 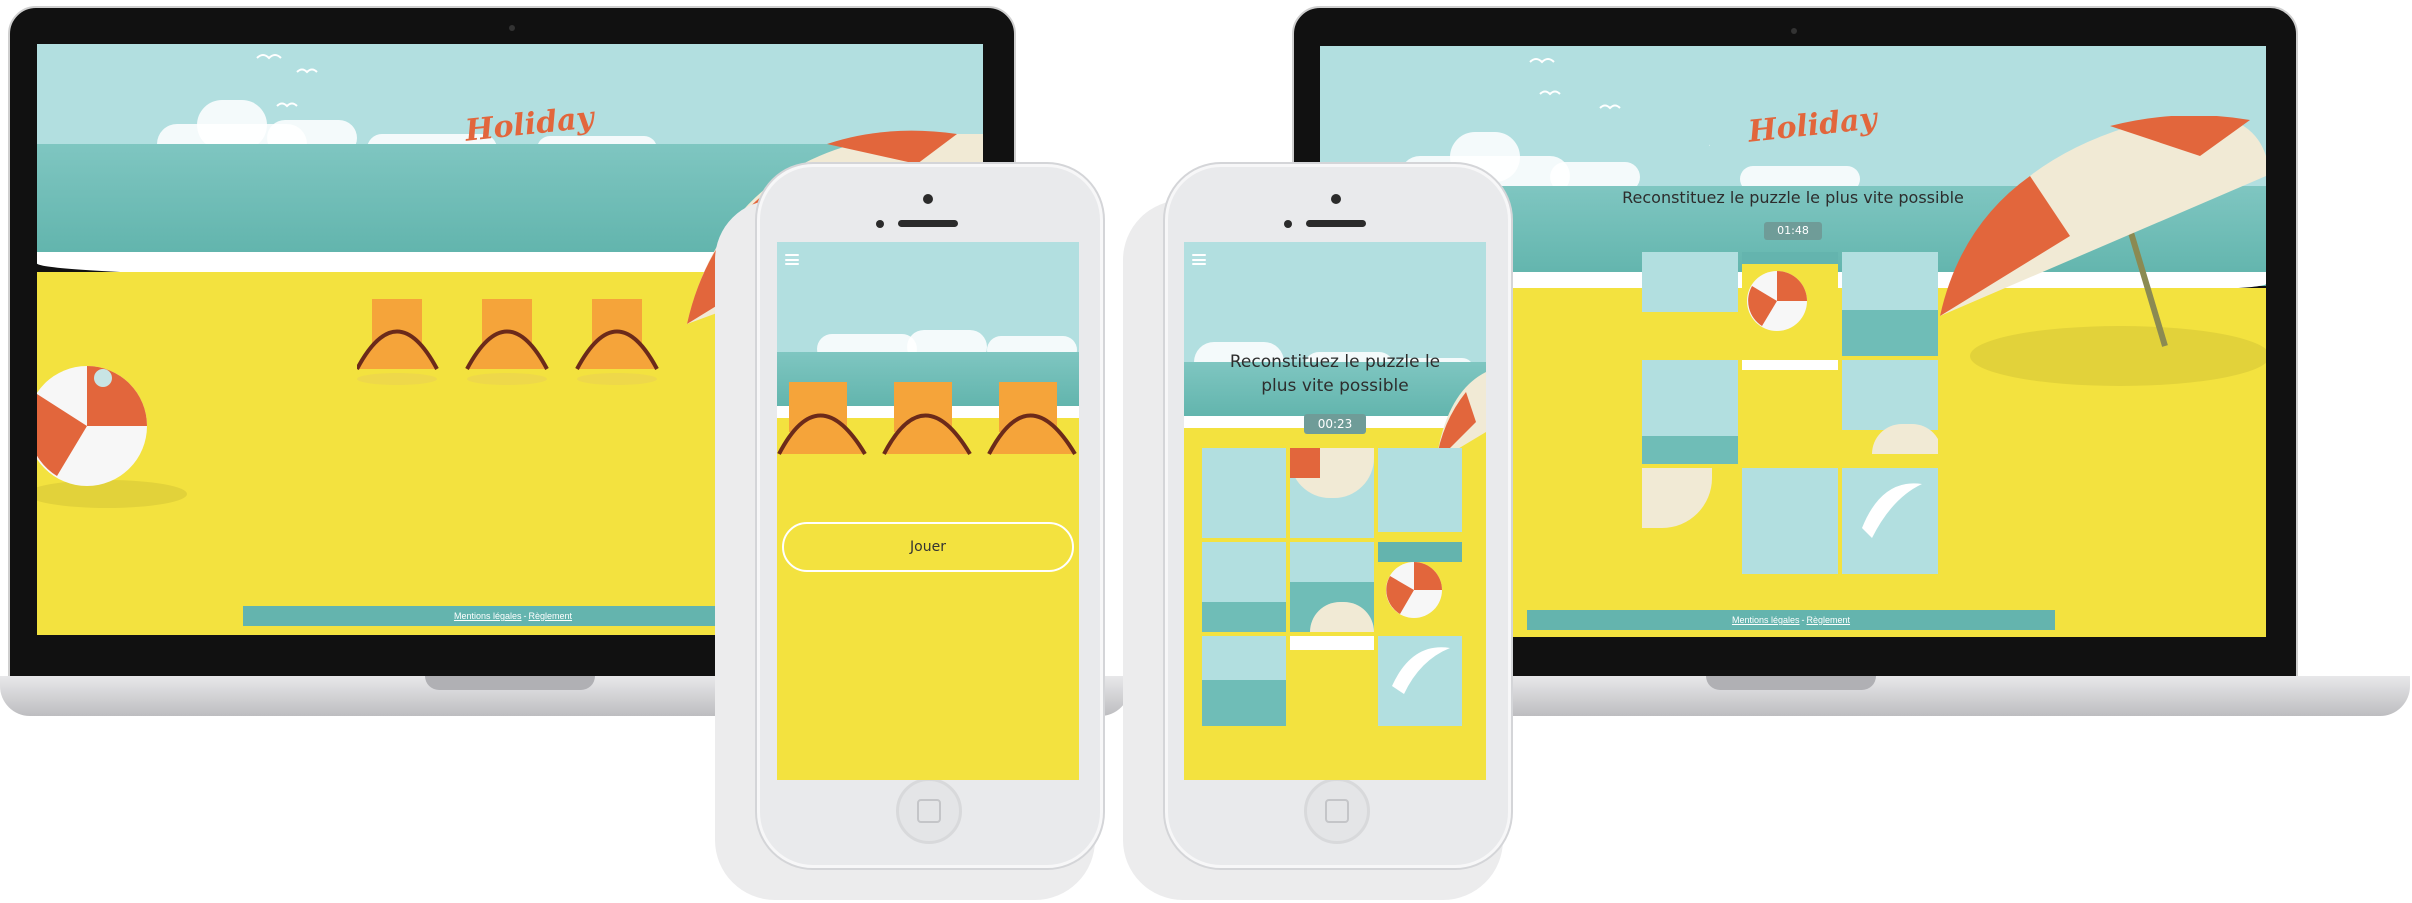 I want to click on sand, so click(x=928, y=599).